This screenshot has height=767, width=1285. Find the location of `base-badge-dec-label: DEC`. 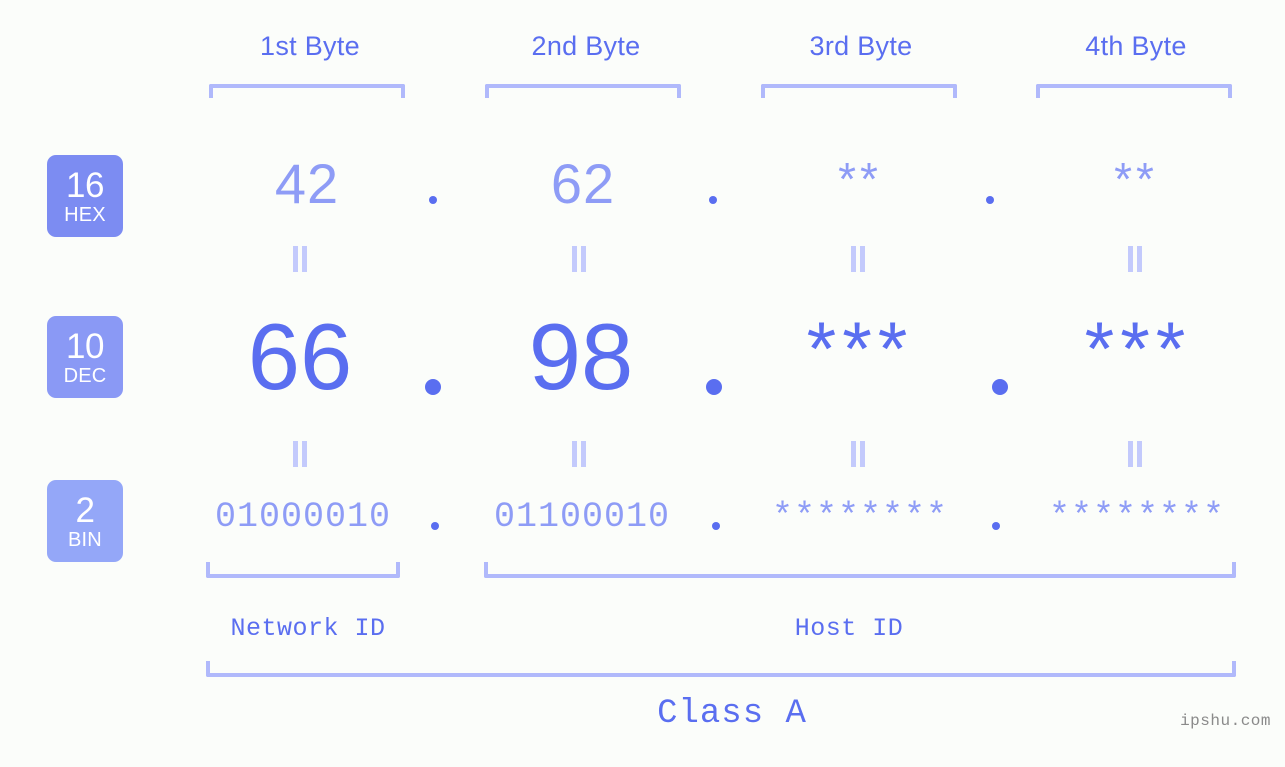

base-badge-dec-label: DEC is located at coordinates (85, 375).